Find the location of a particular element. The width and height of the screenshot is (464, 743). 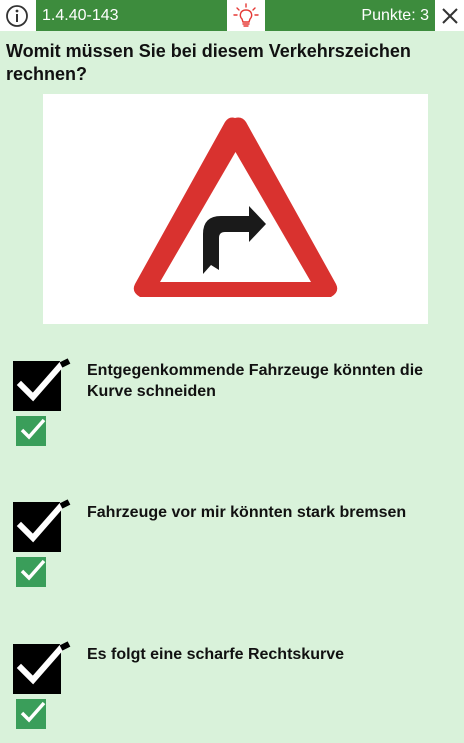

close-button is located at coordinates (450, 15).